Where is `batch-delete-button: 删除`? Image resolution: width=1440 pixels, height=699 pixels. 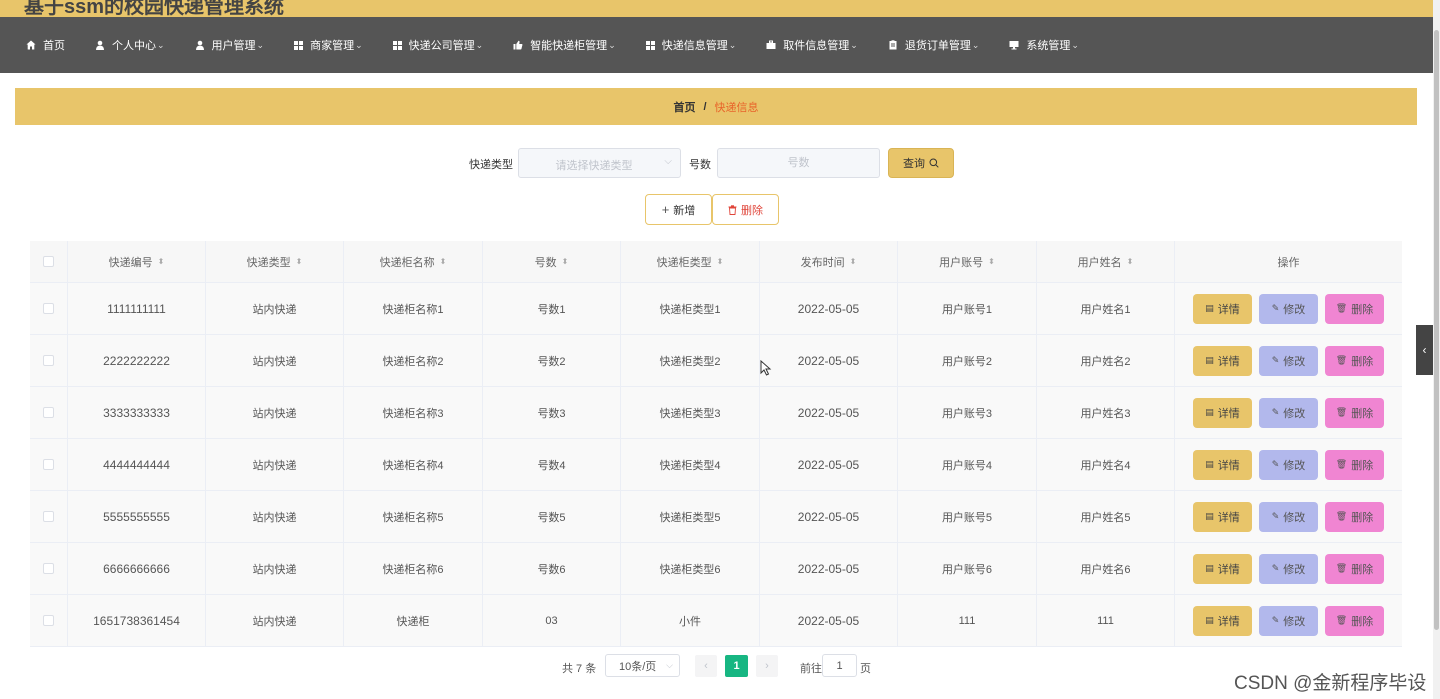 batch-delete-button: 删除 is located at coordinates (745, 209).